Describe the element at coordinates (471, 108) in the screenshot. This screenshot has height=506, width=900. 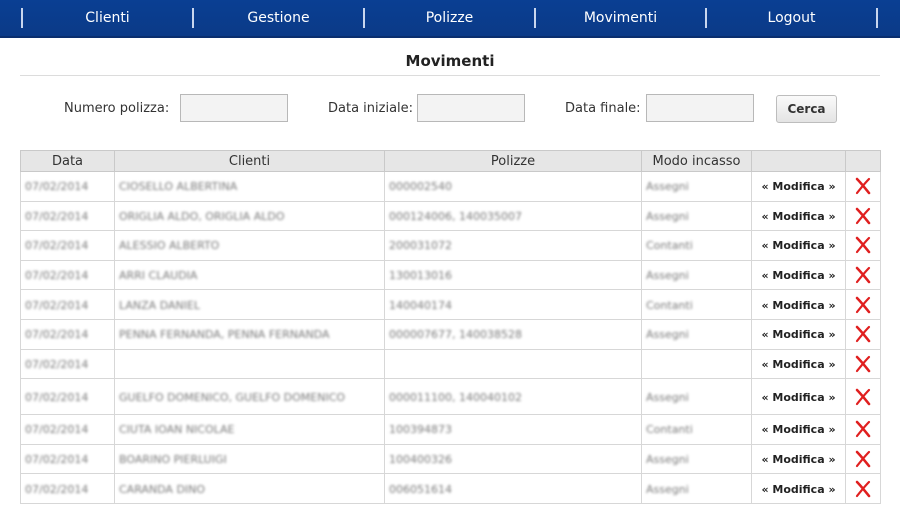
I see `data-iniziale-input` at that location.